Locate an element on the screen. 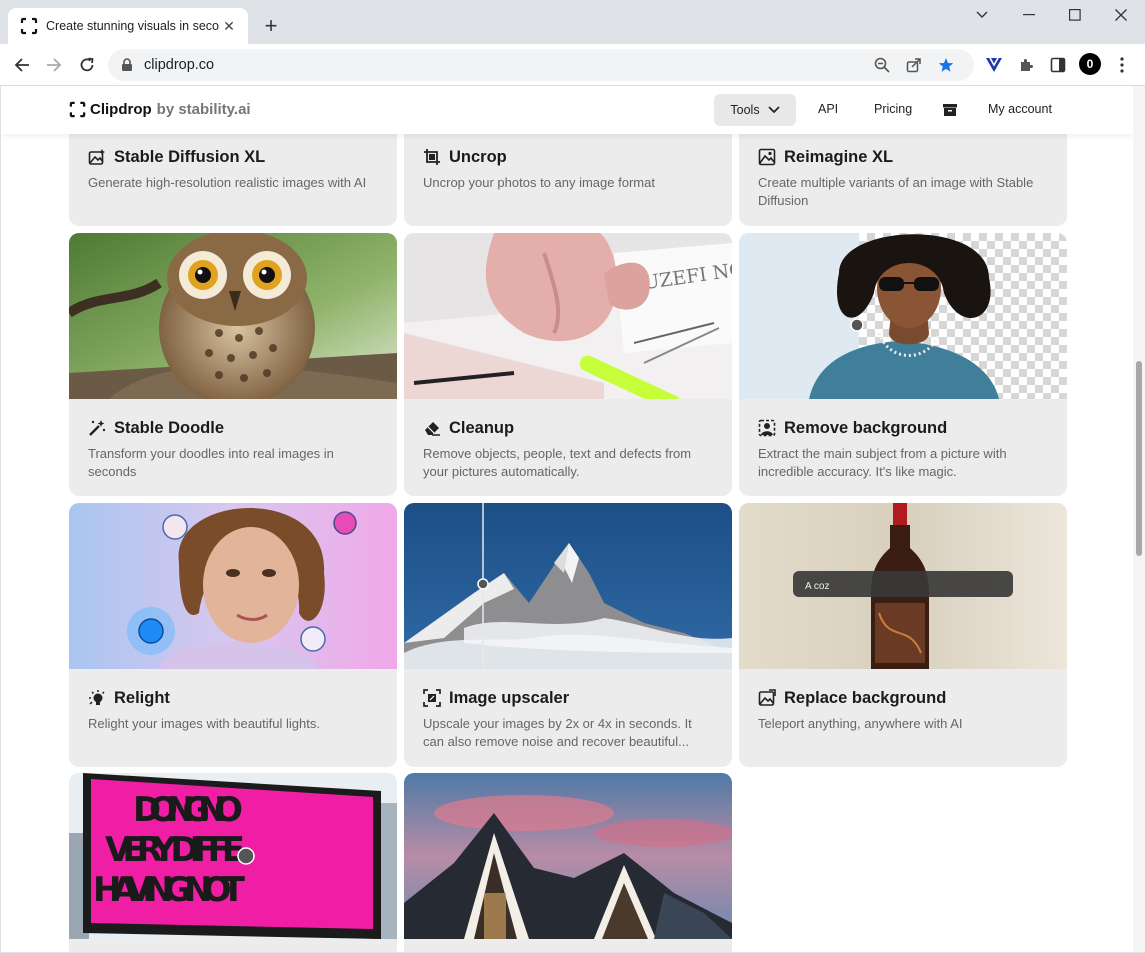 The height and width of the screenshot is (953, 1145). clipdrop-favicon-icon is located at coordinates (29, 26).